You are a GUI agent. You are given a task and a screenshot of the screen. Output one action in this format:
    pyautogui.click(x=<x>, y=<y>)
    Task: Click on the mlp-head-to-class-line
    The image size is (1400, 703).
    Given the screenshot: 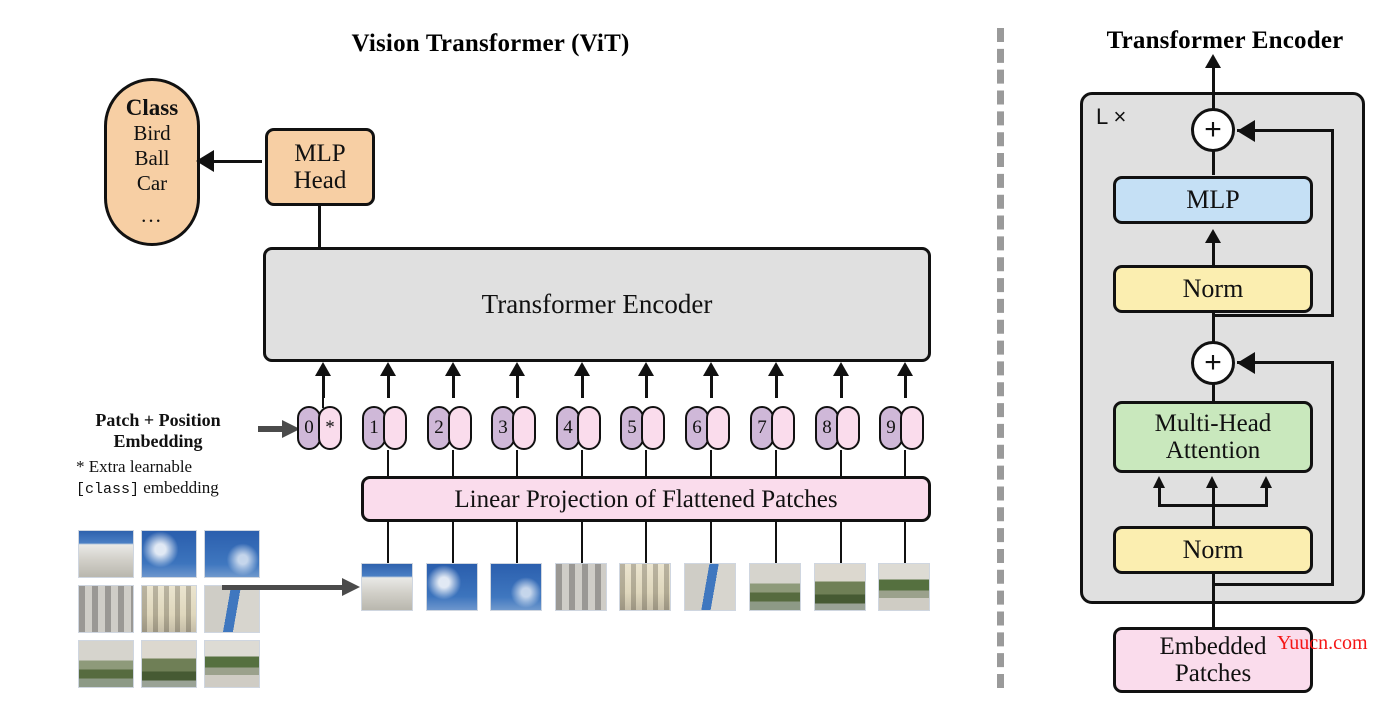 What is the action you would take?
    pyautogui.click(x=237, y=161)
    